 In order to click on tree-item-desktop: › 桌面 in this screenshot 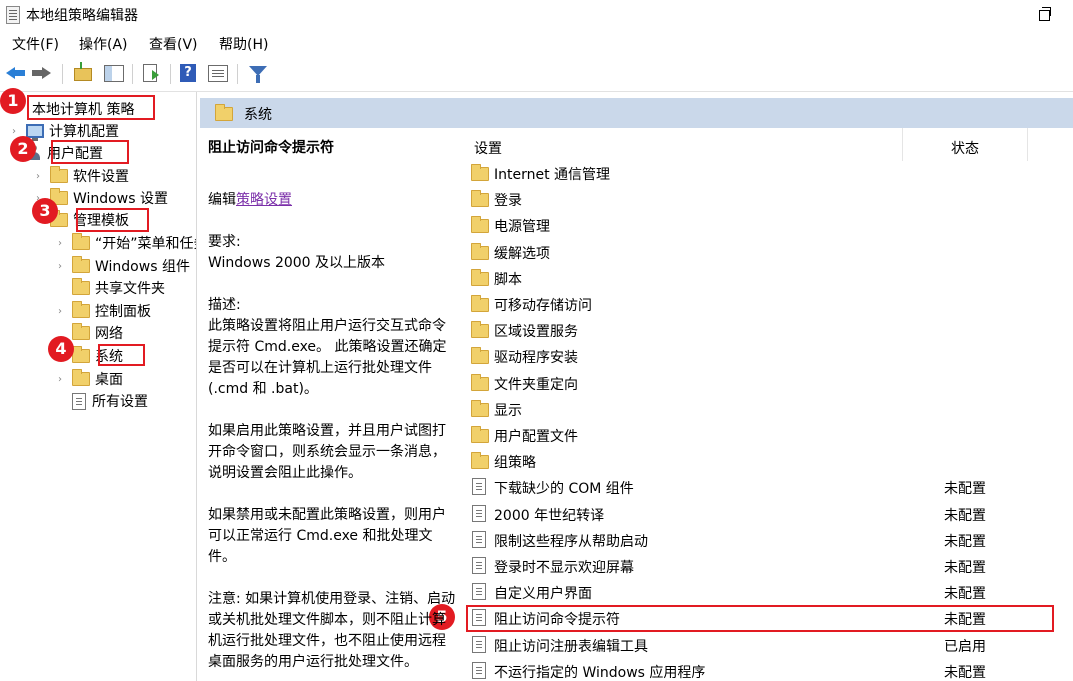, I will do `click(90, 379)`.